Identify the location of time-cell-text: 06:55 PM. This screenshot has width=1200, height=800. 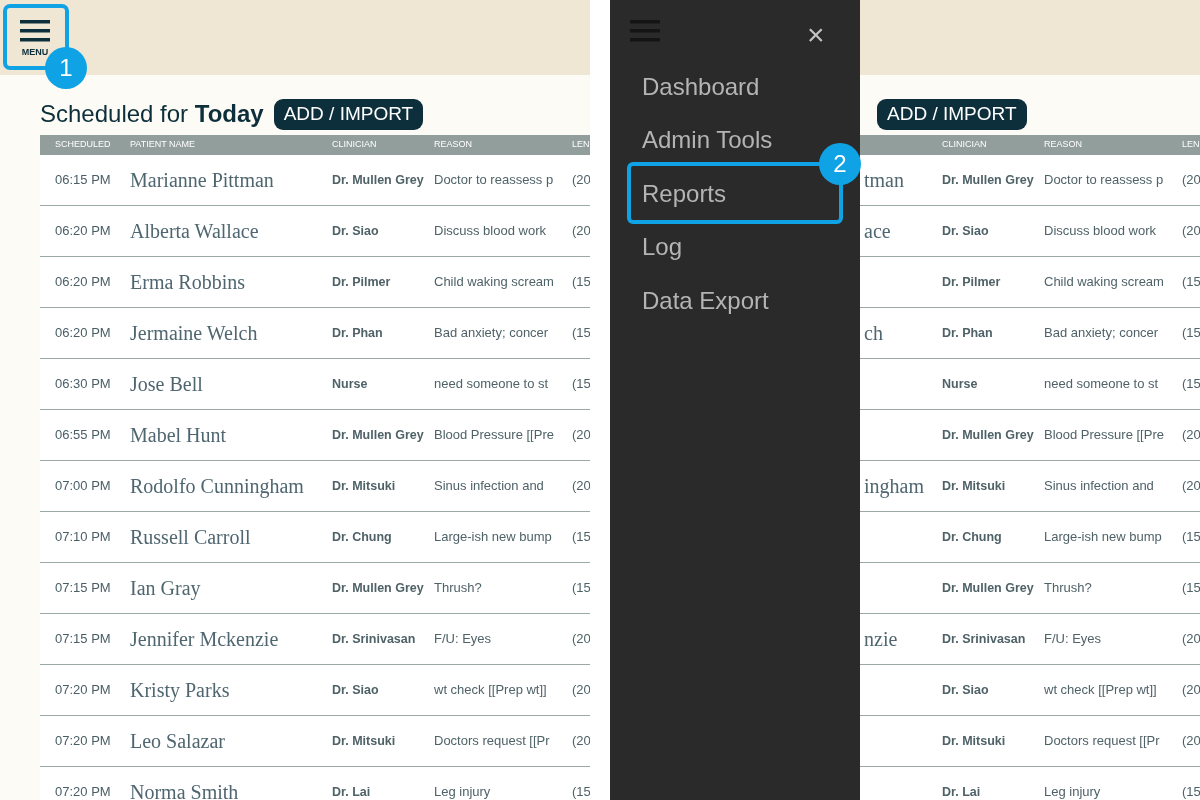
(83, 435).